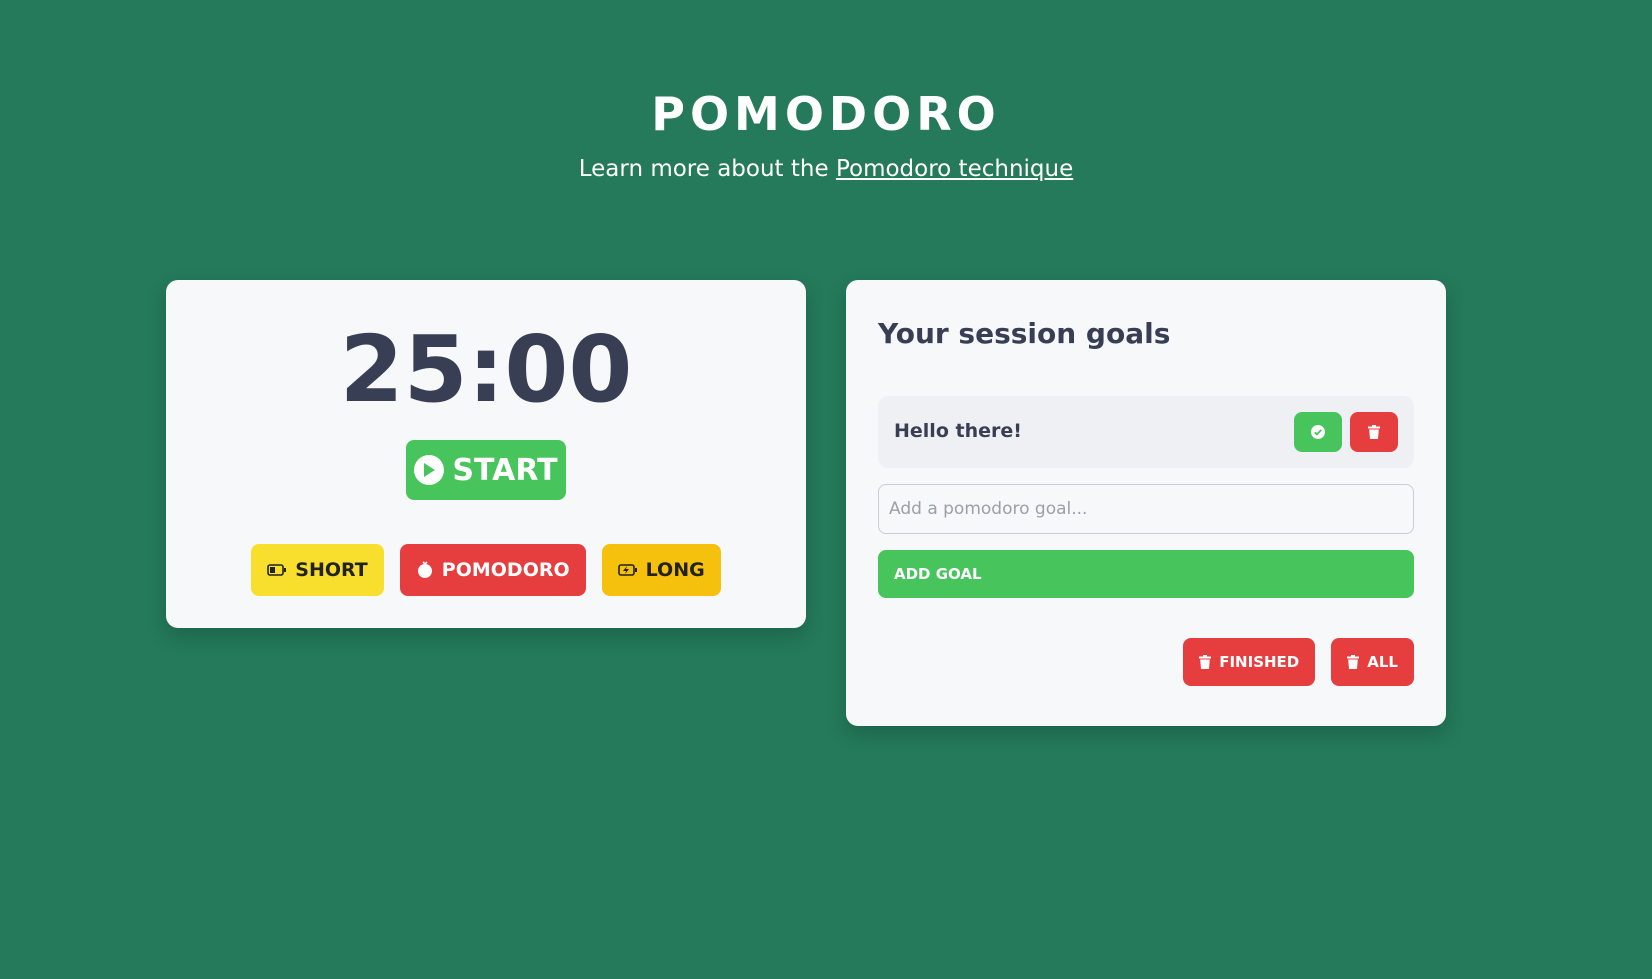 The image size is (1652, 979). What do you see at coordinates (486, 369) in the screenshot?
I see `timer-display: 25:00` at bounding box center [486, 369].